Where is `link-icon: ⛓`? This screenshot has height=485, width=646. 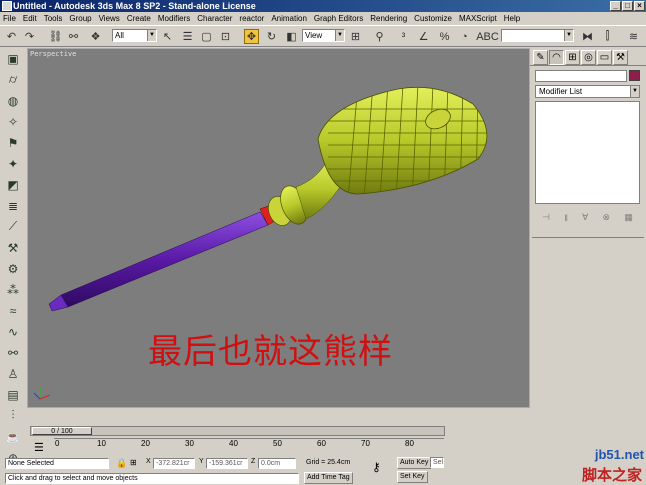
link-icon: ⛓ is located at coordinates (55, 36).